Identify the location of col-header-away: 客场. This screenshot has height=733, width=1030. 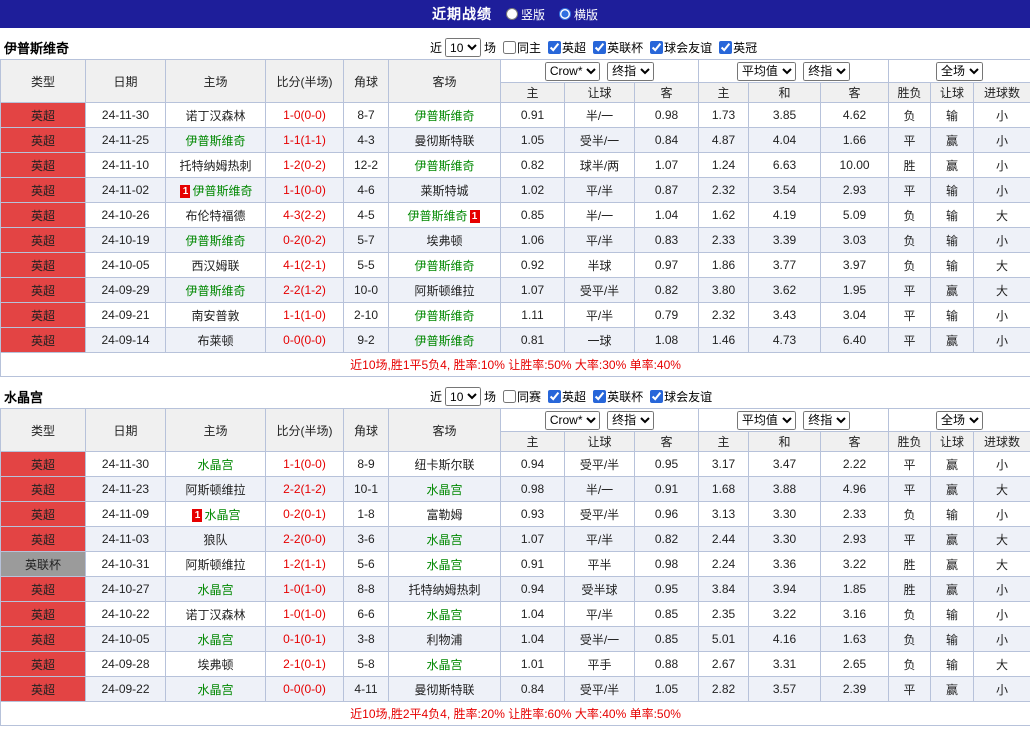
(444, 81).